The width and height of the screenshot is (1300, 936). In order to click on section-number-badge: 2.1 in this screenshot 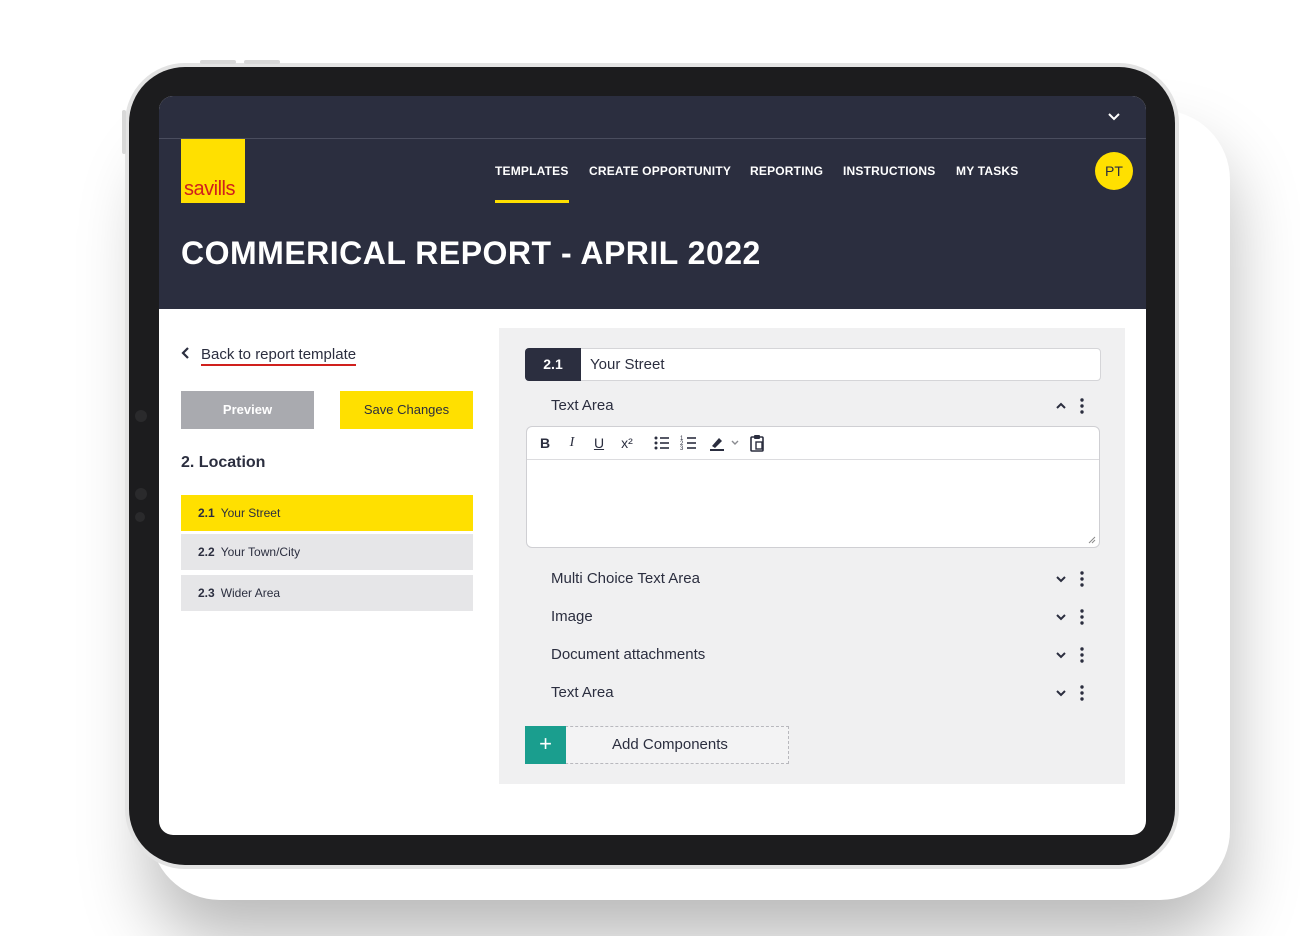, I will do `click(553, 364)`.